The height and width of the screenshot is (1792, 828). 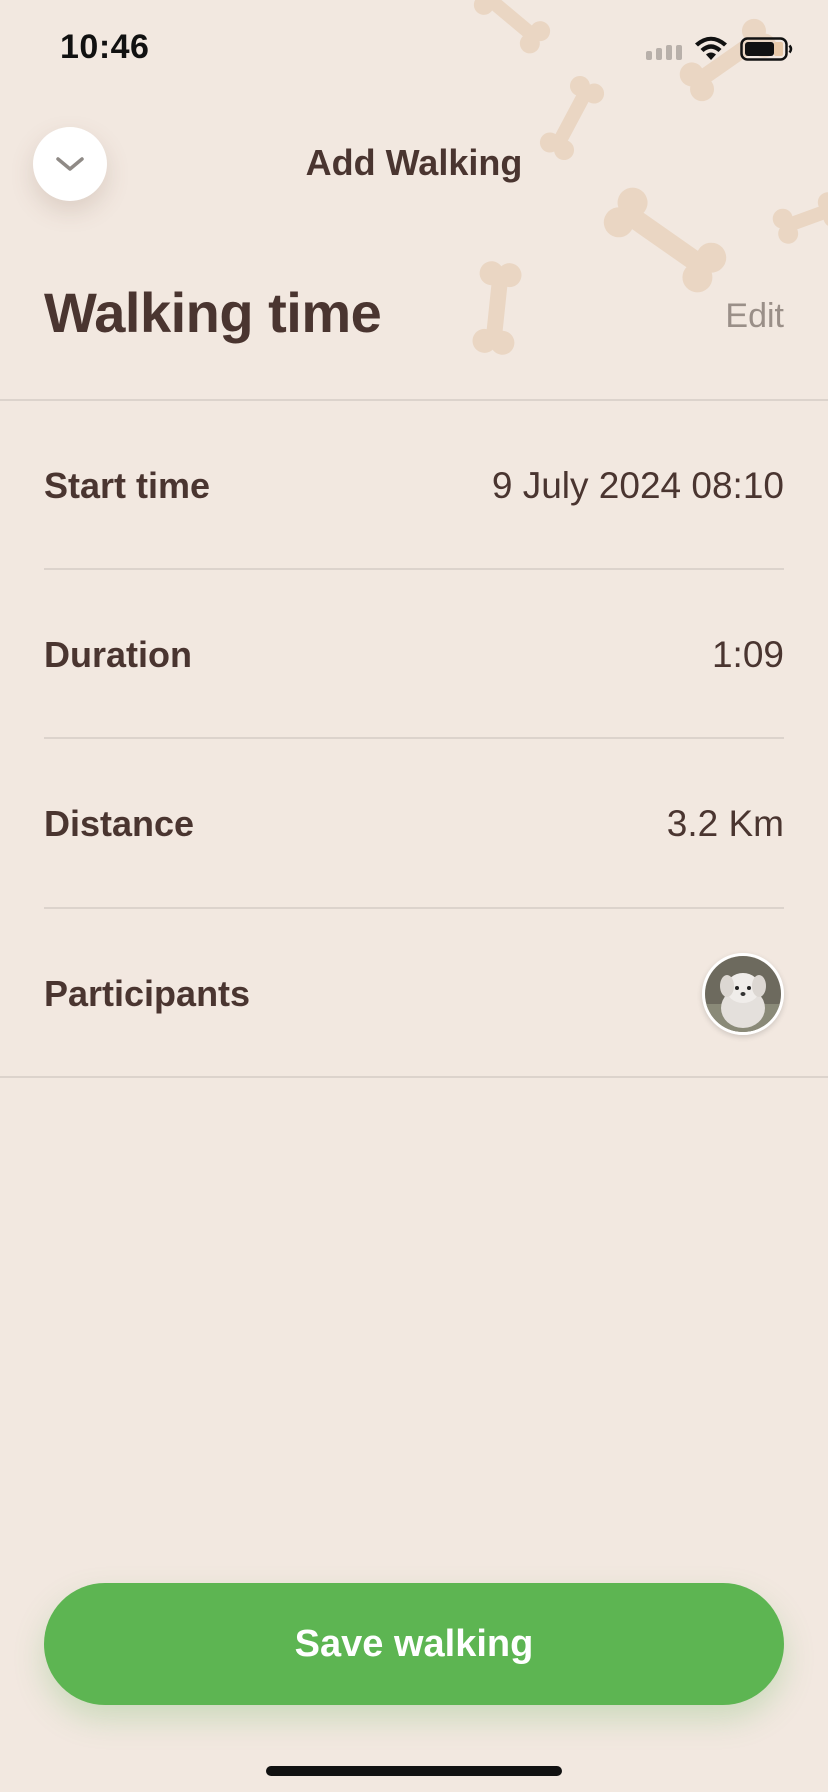 I want to click on distance-value: 3.2 Km, so click(x=725, y=823).